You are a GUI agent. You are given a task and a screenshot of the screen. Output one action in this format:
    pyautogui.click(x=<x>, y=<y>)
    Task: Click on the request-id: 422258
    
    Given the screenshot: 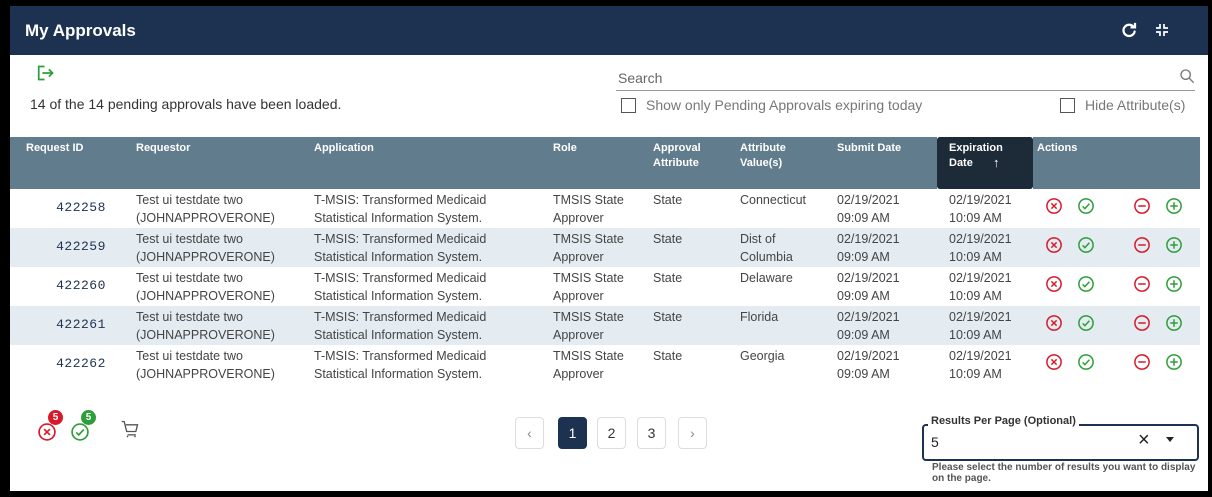 What is the action you would take?
    pyautogui.click(x=81, y=208)
    